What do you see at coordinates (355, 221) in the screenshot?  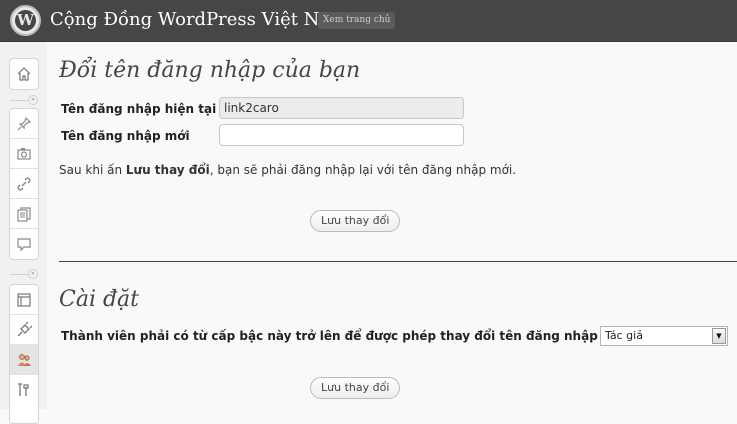 I see `save-changes-button: Lưu thay đổi` at bounding box center [355, 221].